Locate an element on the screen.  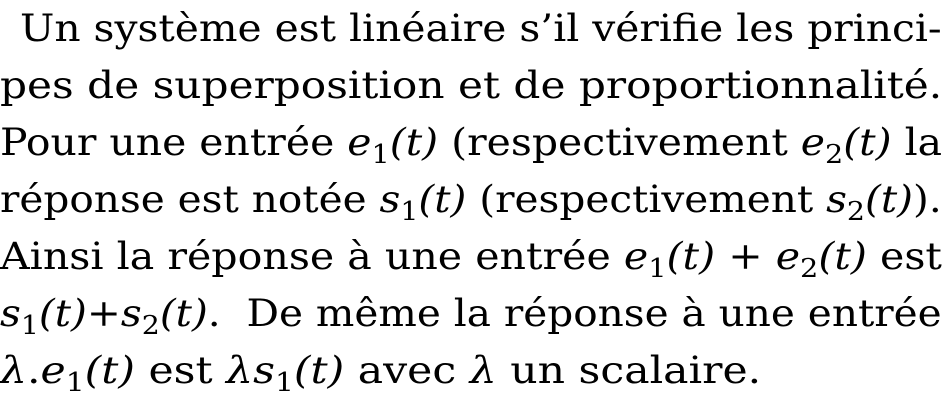
text-segment: avec is located at coordinates (407, 370).